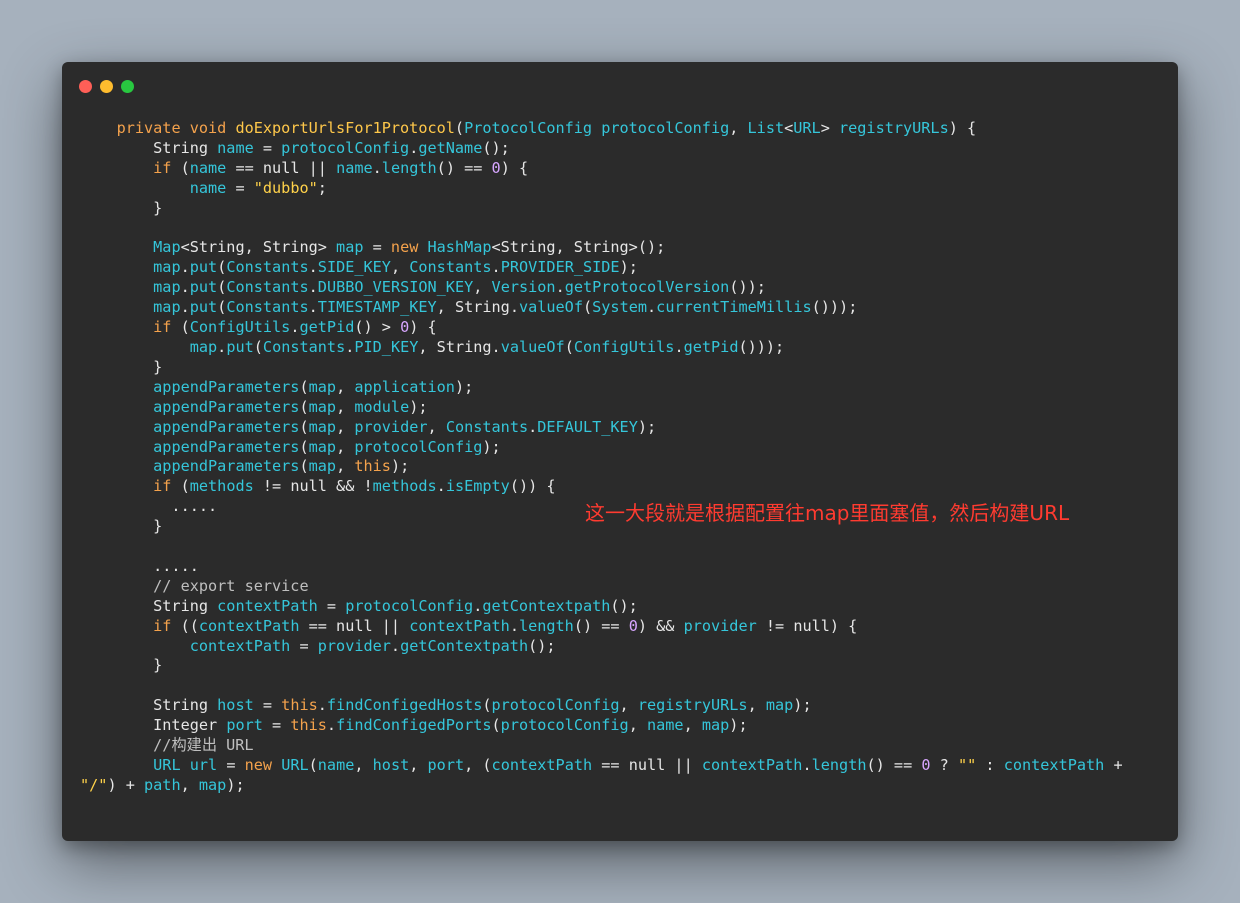 The height and width of the screenshot is (903, 1240). Describe the element at coordinates (106, 86) in the screenshot. I see `minimize-dot` at that location.